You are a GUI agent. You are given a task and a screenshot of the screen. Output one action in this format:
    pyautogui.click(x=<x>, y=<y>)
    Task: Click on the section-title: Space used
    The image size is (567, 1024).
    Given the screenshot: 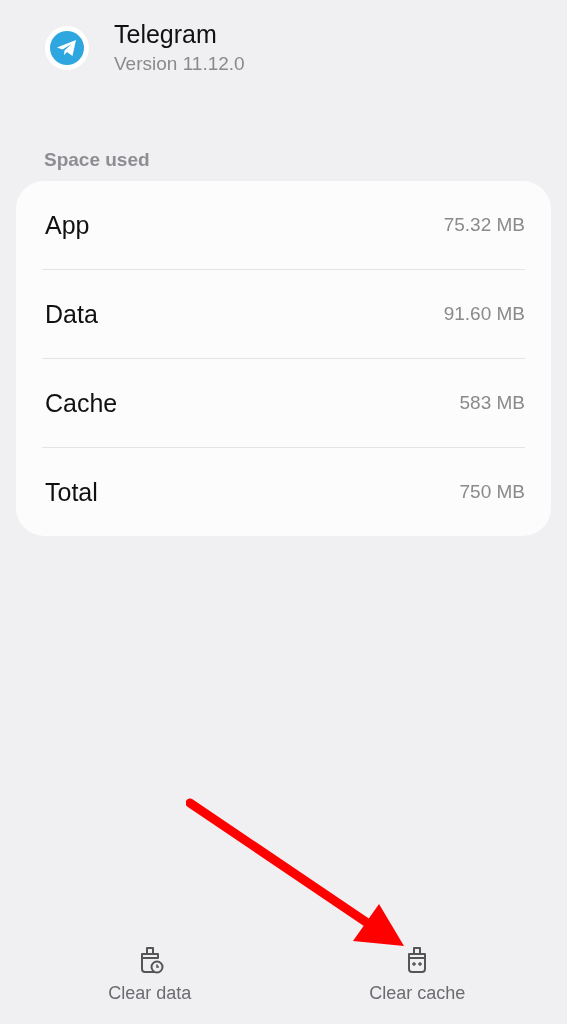 What is the action you would take?
    pyautogui.click(x=97, y=160)
    